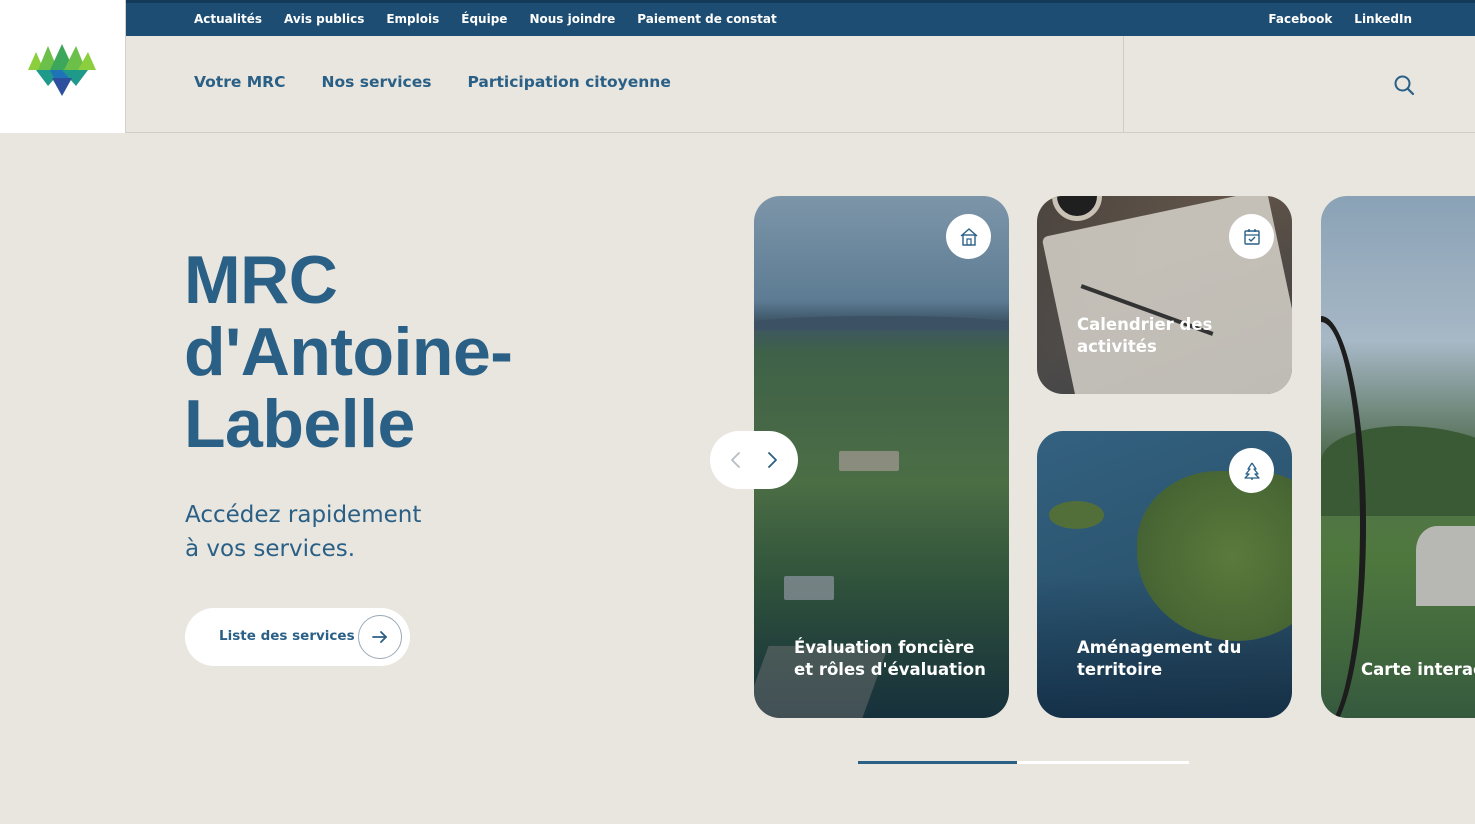 This screenshot has height=824, width=1475. I want to click on nav-item-nos-services: Nos services, so click(377, 82).